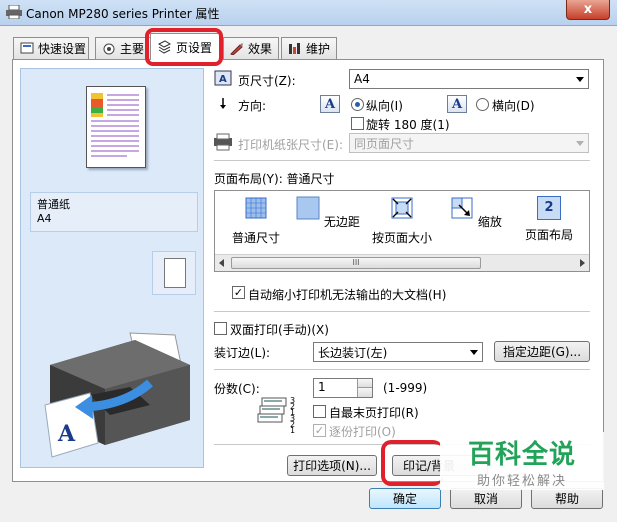 Image resolution: width=617 pixels, height=522 pixels. What do you see at coordinates (236, 49) in the screenshot?
I see `effects-icon` at bounding box center [236, 49].